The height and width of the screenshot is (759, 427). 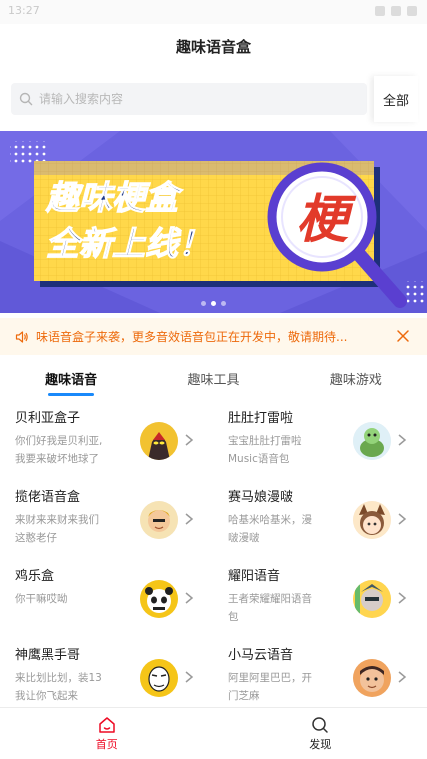 I want to click on nav-label: 发现, so click(x=320, y=744).